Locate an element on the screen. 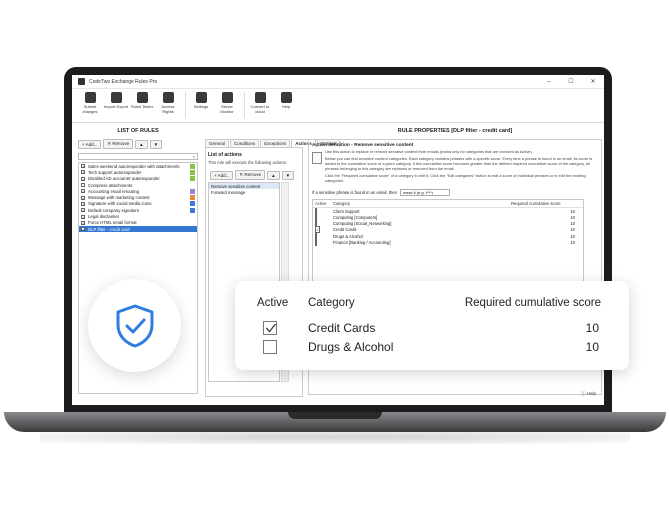 This screenshot has width=670, height=508. table-row: Client Support 10 is located at coordinates (448, 211).